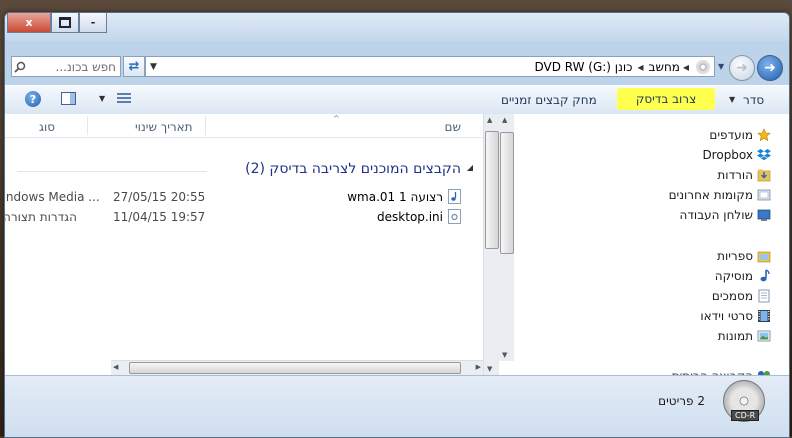 The height and width of the screenshot is (438, 792). Describe the element at coordinates (703, 66) in the screenshot. I see `drive-icon` at that location.